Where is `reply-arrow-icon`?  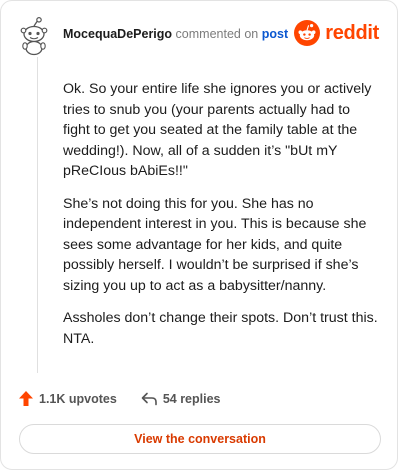 reply-arrow-icon is located at coordinates (149, 398).